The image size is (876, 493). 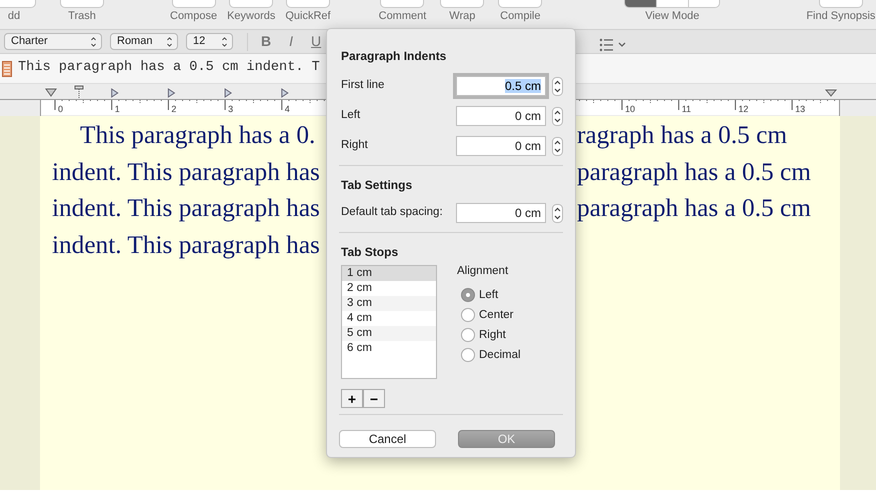 What do you see at coordinates (231, 109) in the screenshot?
I see `ruler-number: 3` at bounding box center [231, 109].